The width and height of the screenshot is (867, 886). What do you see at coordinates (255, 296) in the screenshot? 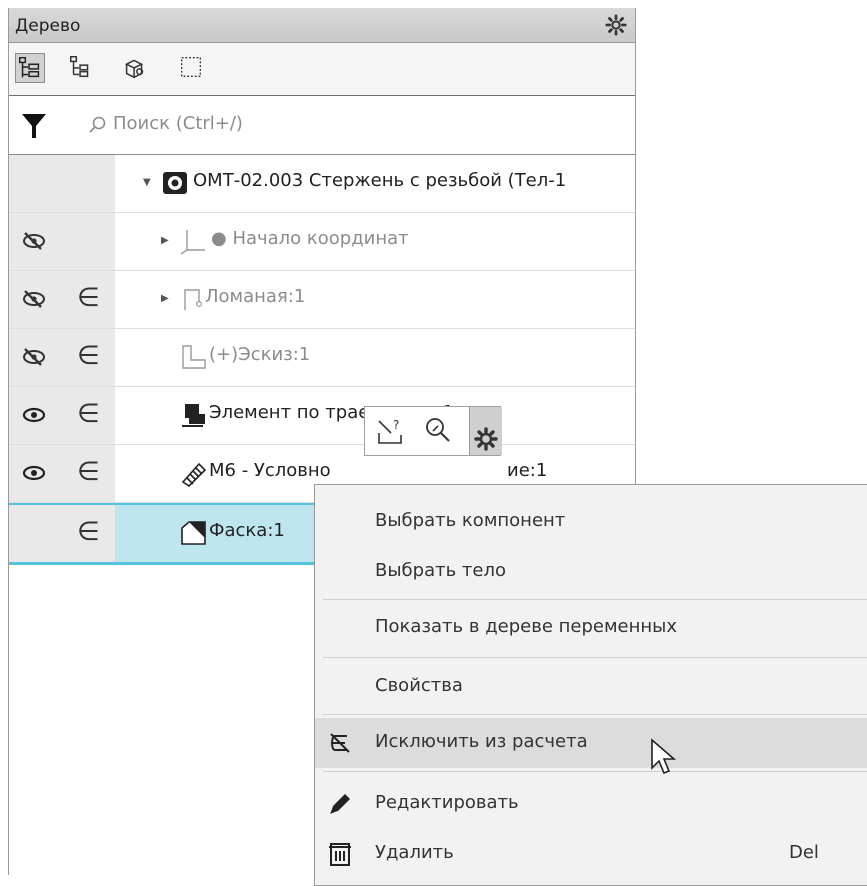
I see `tree-row-label: Ломаная:1` at bounding box center [255, 296].